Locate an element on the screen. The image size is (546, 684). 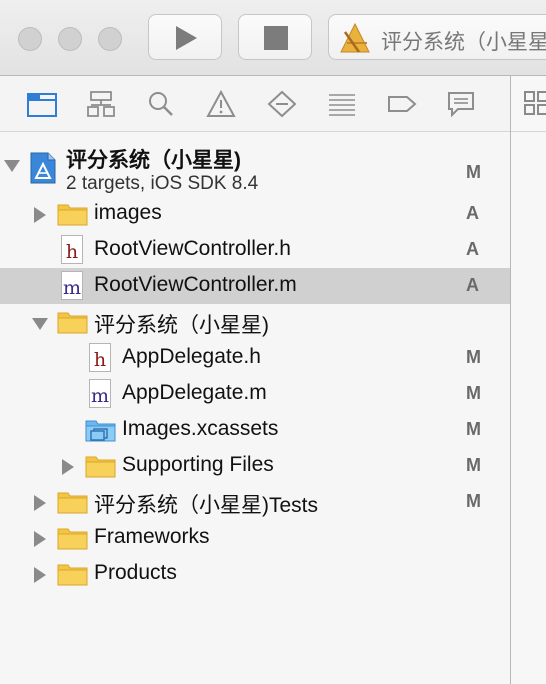
related-items-icon is located at coordinates (534, 105).